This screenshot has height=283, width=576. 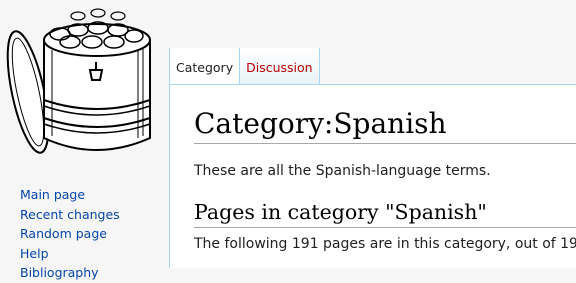 I want to click on sidebar-item-random-page: Random page, so click(x=90, y=234).